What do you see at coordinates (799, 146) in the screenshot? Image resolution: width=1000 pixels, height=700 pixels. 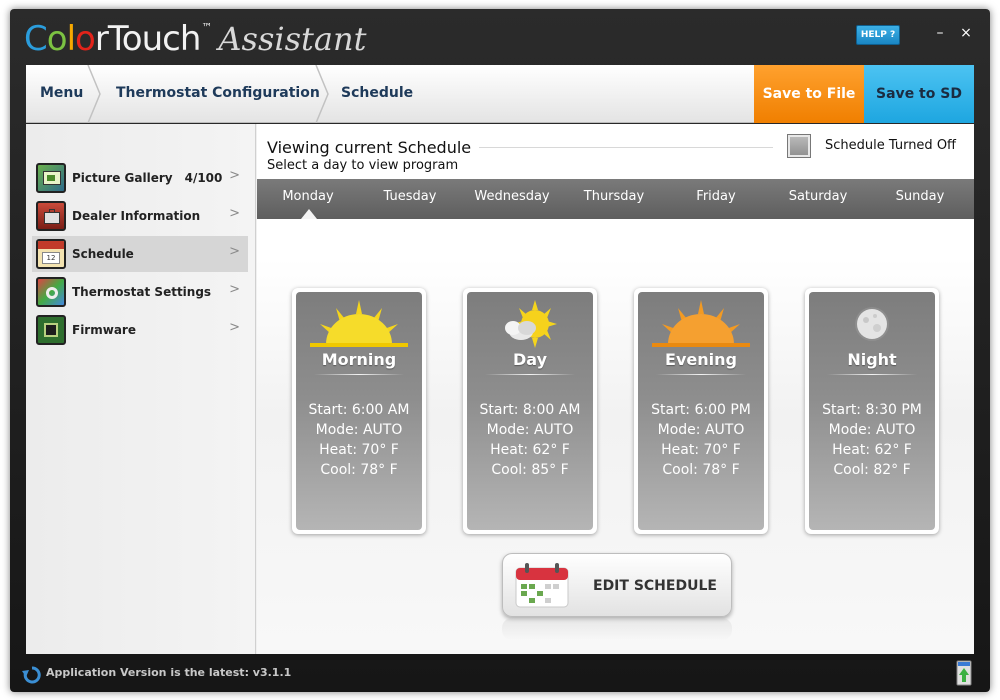 I see `schedule-toggle-checkbox` at bounding box center [799, 146].